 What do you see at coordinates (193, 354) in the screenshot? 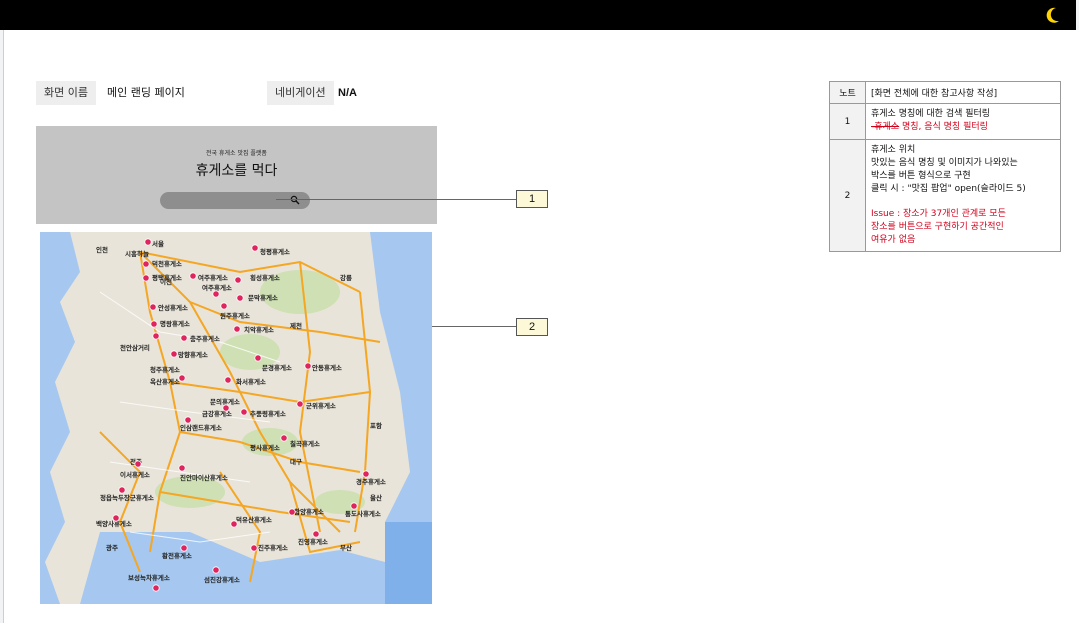
I see `map-label: 망향휴게소` at bounding box center [193, 354].